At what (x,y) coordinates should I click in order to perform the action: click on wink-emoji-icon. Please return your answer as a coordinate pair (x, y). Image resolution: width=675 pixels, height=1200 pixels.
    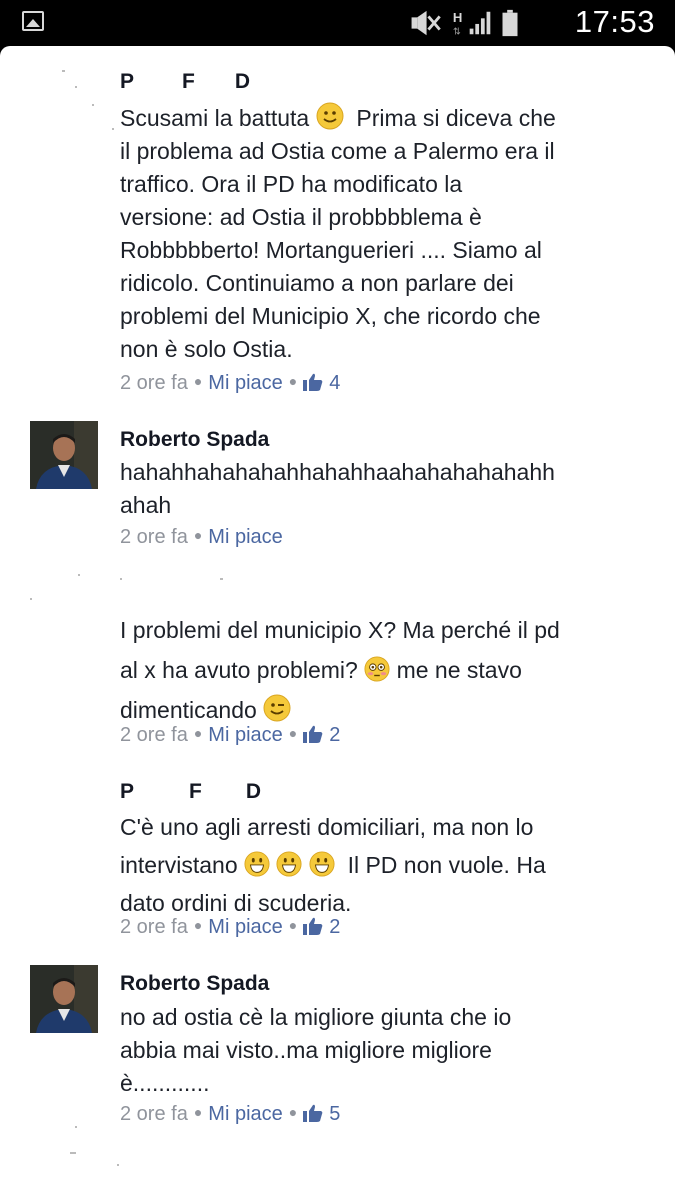
    Looking at the image, I should click on (277, 708).